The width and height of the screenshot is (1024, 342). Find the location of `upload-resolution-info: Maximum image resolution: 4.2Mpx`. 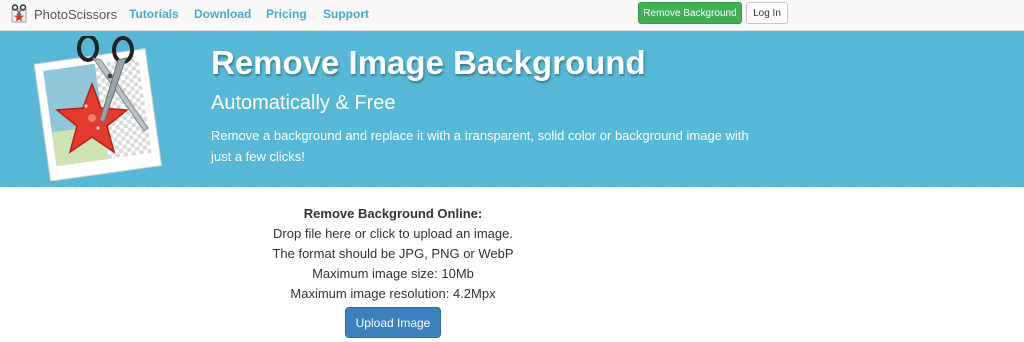

upload-resolution-info: Maximum image resolution: 4.2Mpx is located at coordinates (393, 293).